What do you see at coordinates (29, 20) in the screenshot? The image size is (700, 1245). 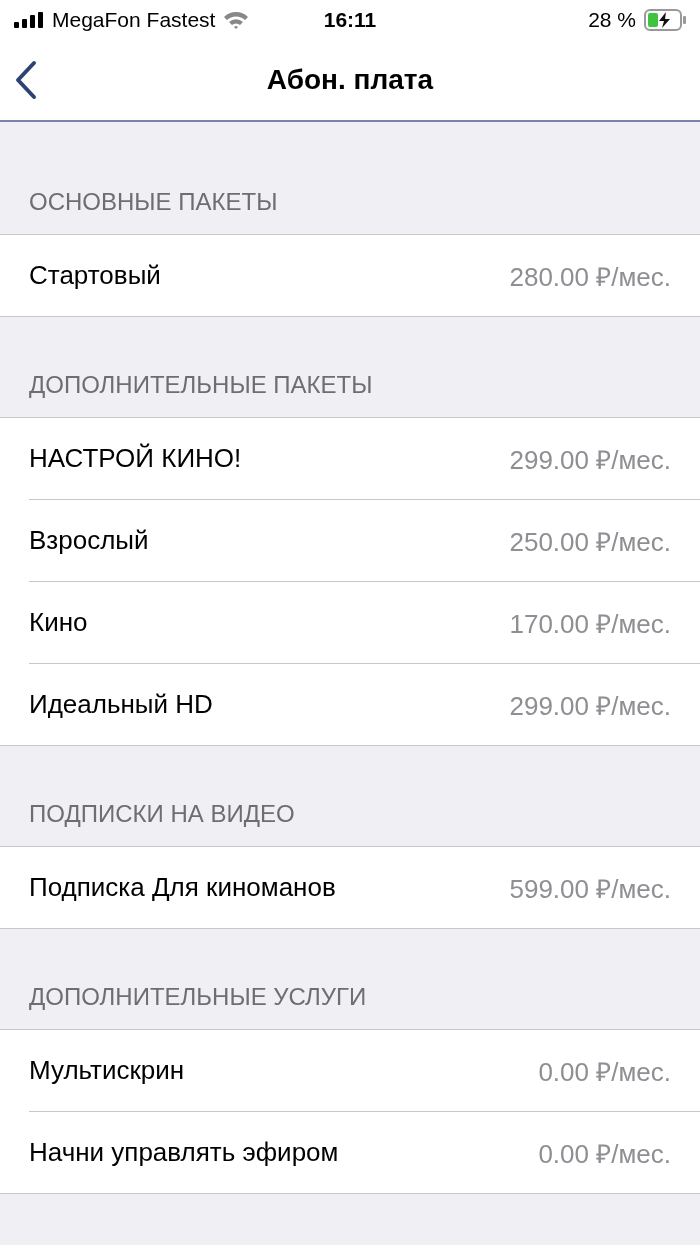 I see `signal-icon` at bounding box center [29, 20].